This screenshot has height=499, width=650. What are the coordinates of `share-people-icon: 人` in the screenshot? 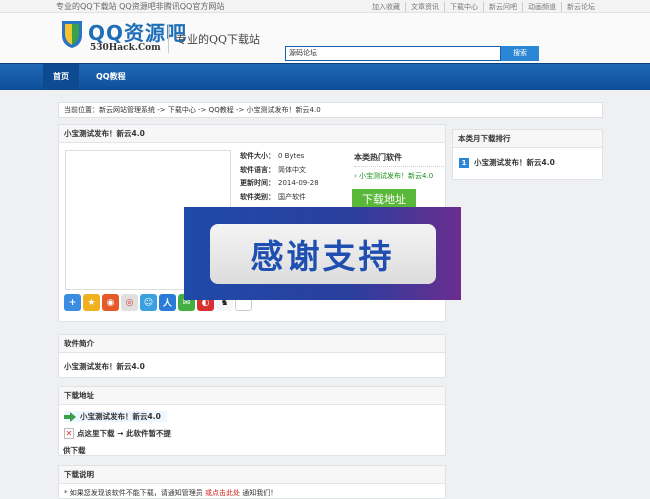 It's located at (167, 302).